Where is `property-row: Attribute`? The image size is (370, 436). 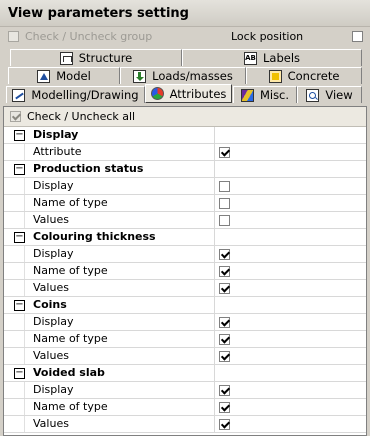
property-row: Attribute is located at coordinates (185, 152).